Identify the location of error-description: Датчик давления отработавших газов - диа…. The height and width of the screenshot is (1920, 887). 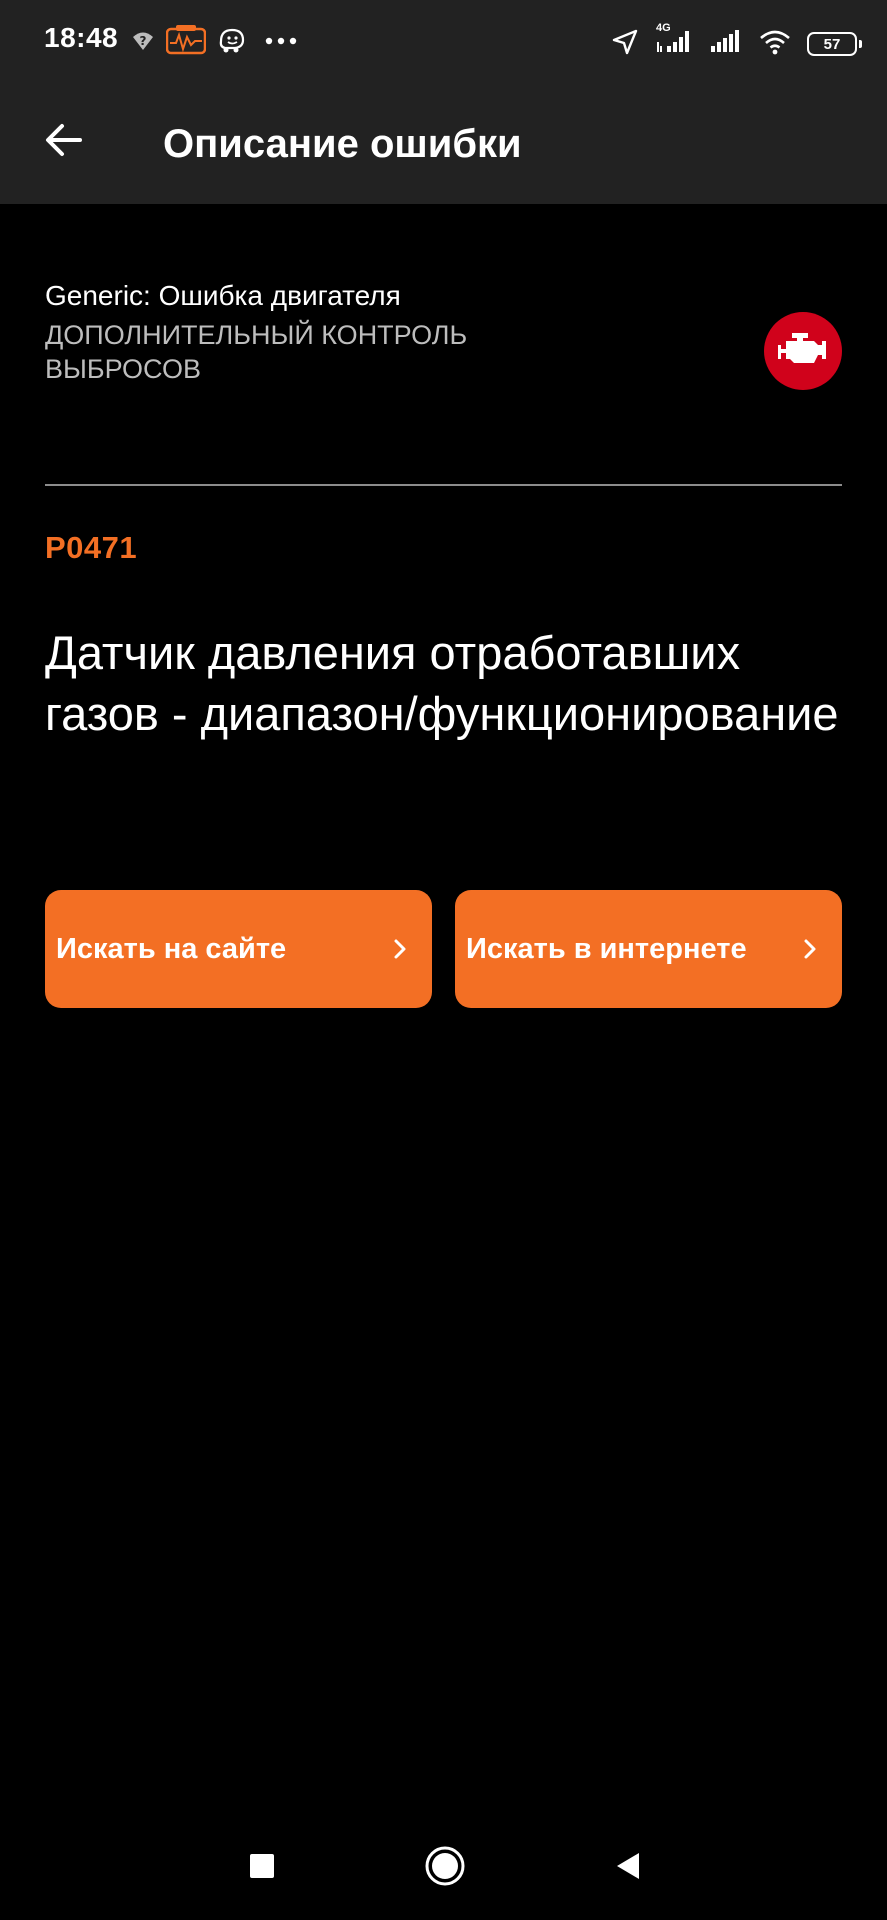
(442, 683).